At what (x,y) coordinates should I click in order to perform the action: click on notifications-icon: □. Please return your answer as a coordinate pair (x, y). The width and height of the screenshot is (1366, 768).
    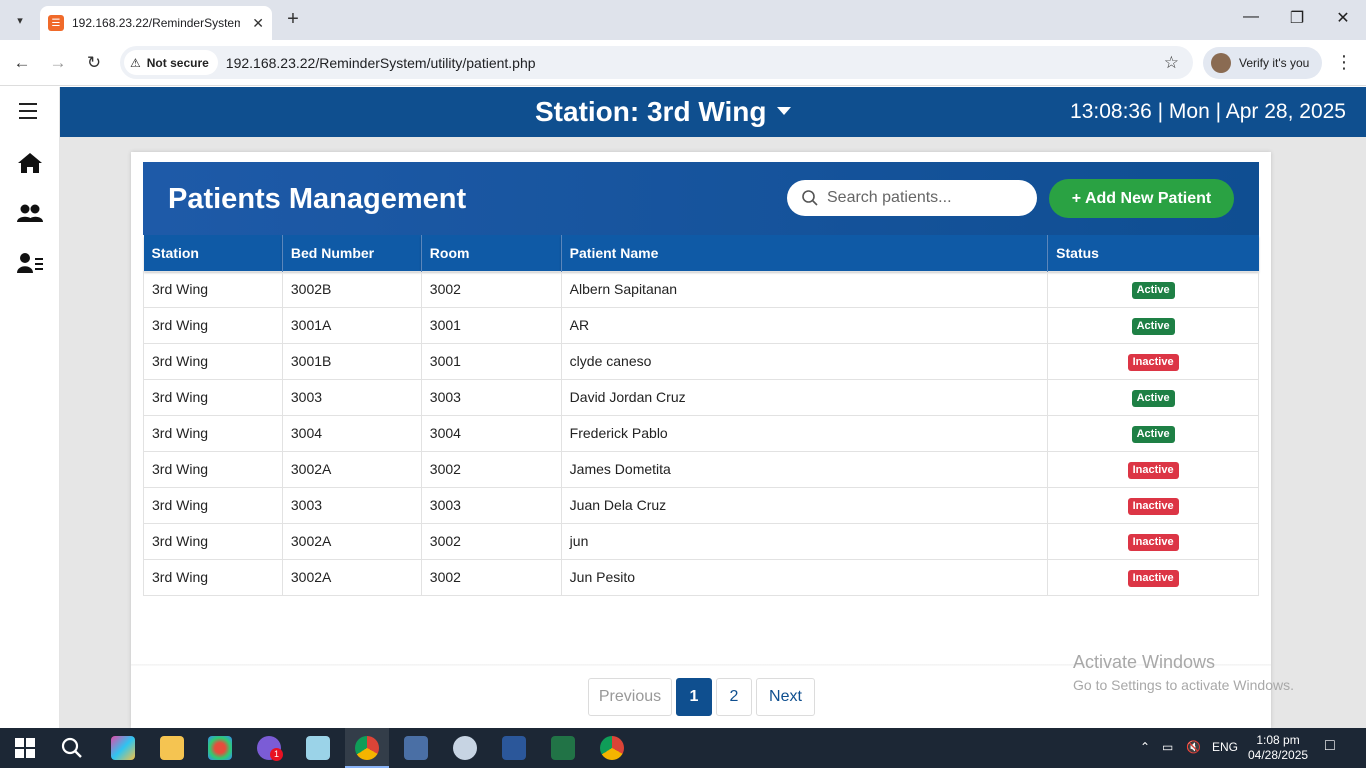
    Looking at the image, I should click on (1330, 746).